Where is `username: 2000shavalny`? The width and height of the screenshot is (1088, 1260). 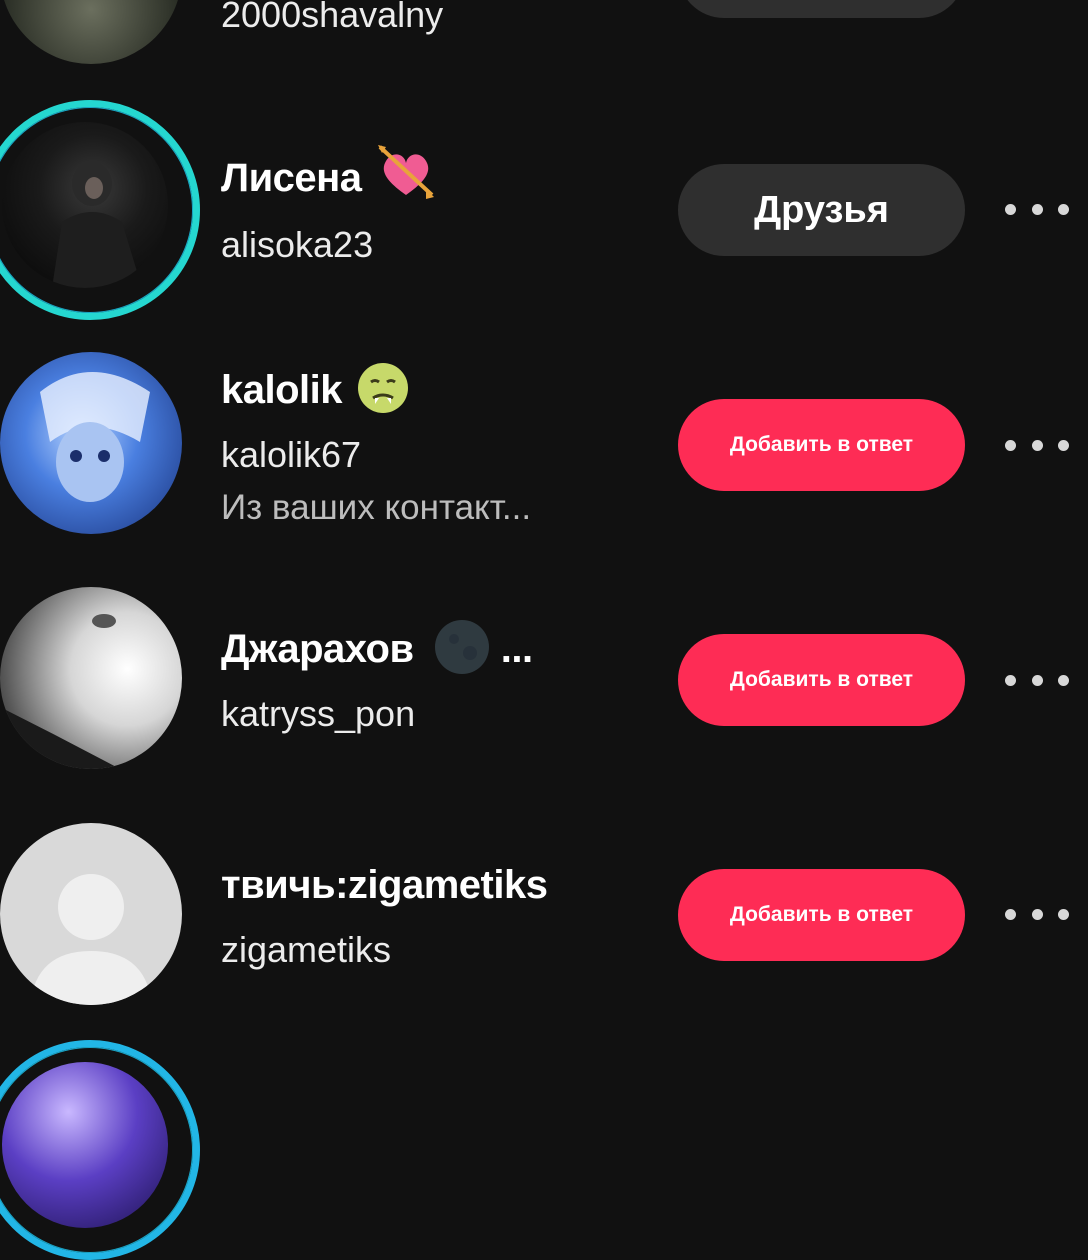 username: 2000shavalny is located at coordinates (332, 17).